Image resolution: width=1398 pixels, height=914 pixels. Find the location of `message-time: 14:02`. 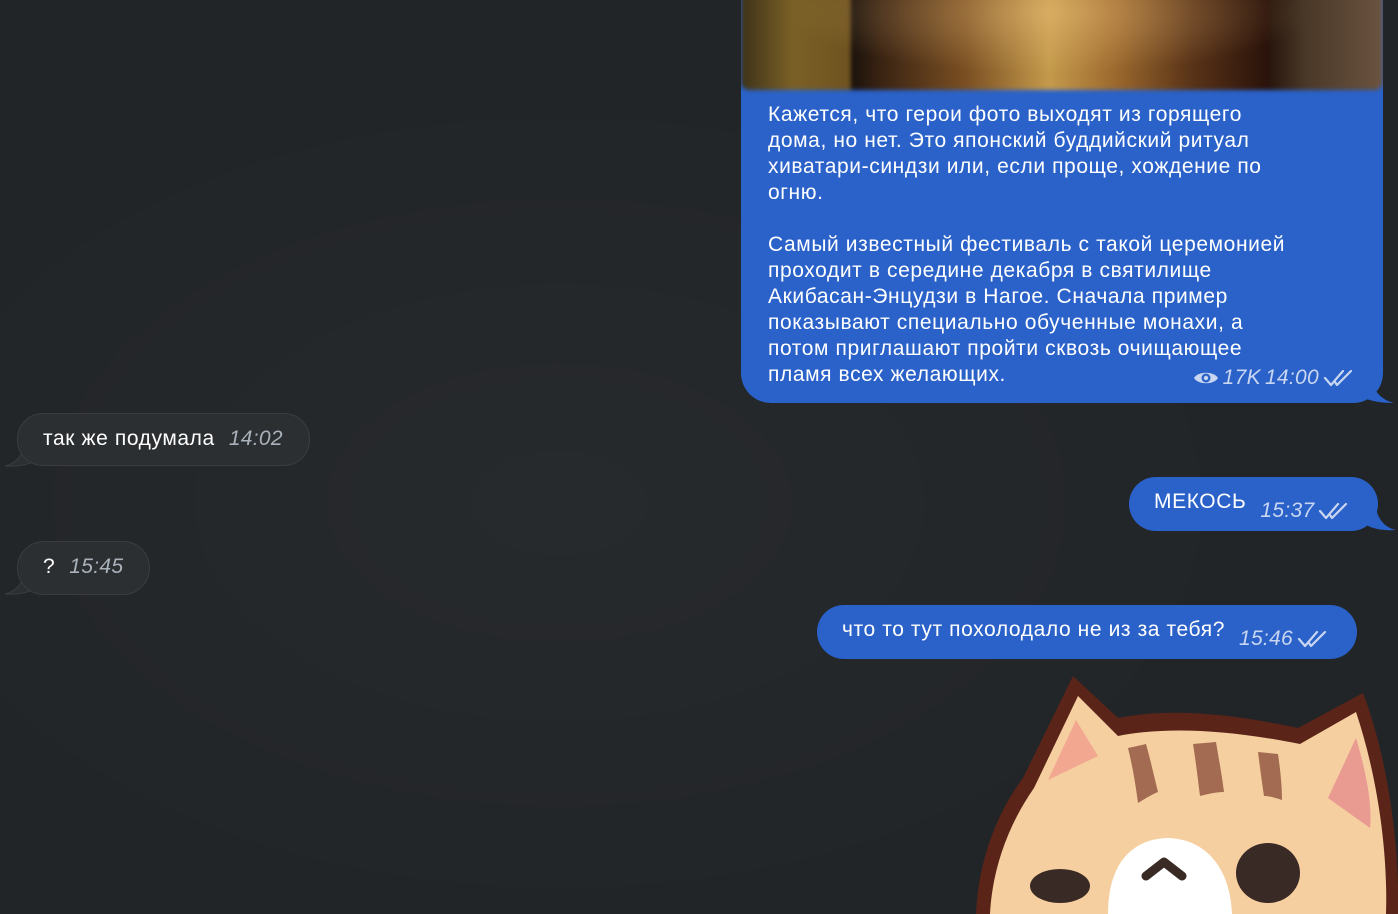

message-time: 14:02 is located at coordinates (255, 438).